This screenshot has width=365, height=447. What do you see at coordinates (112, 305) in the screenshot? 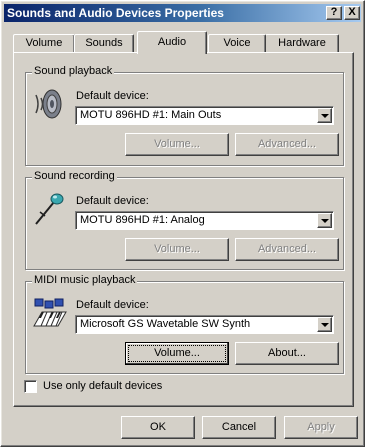
I see `midi-device-label: Default device:` at bounding box center [112, 305].